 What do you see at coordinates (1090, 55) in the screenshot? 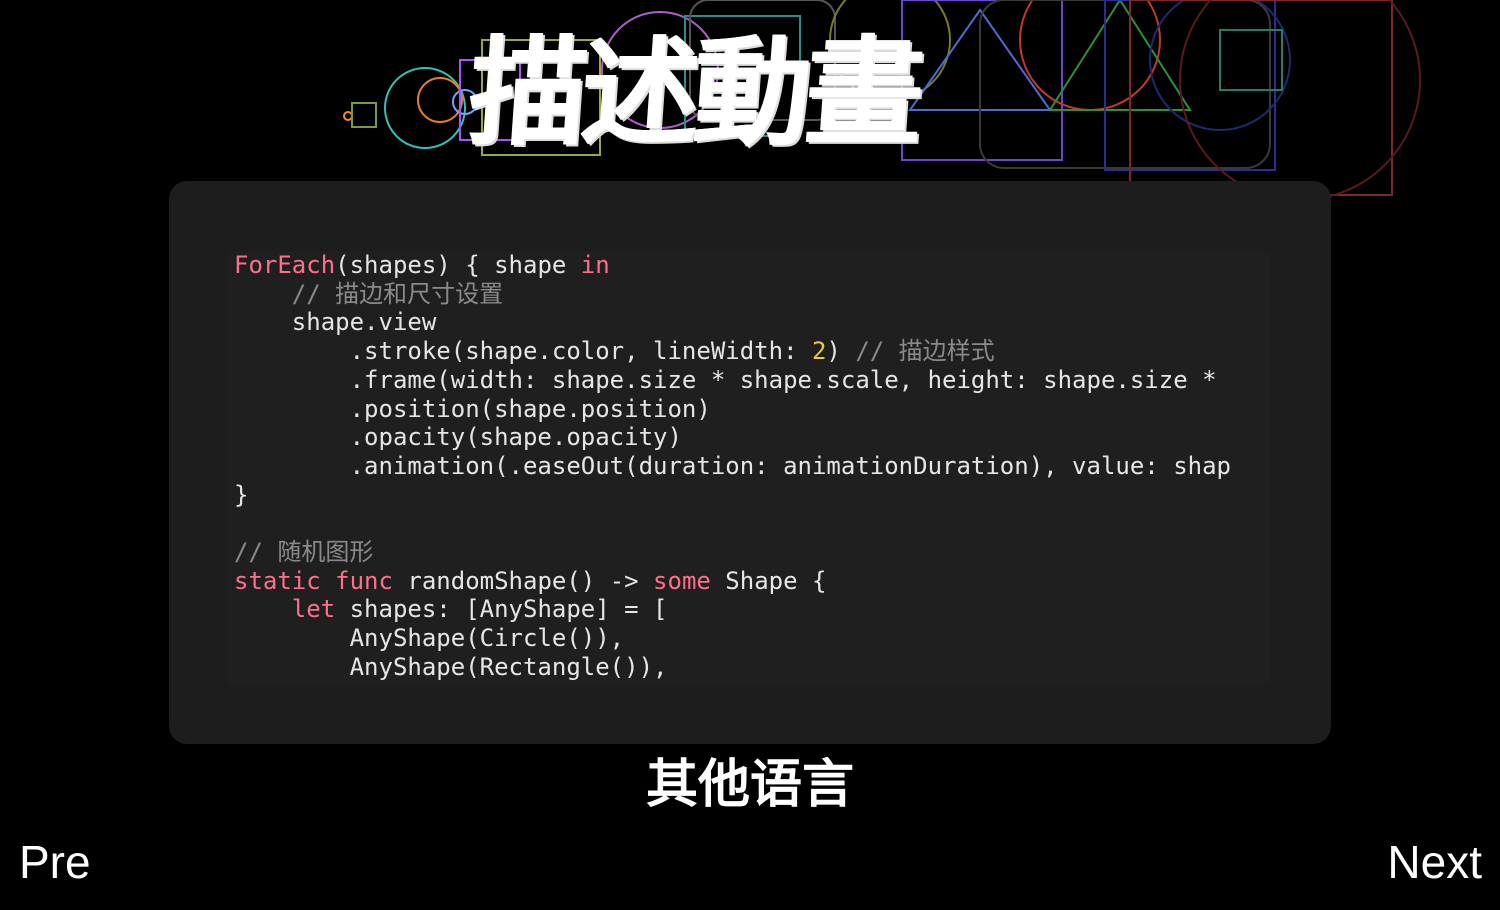
I see `deco-circle-red` at bounding box center [1090, 55].